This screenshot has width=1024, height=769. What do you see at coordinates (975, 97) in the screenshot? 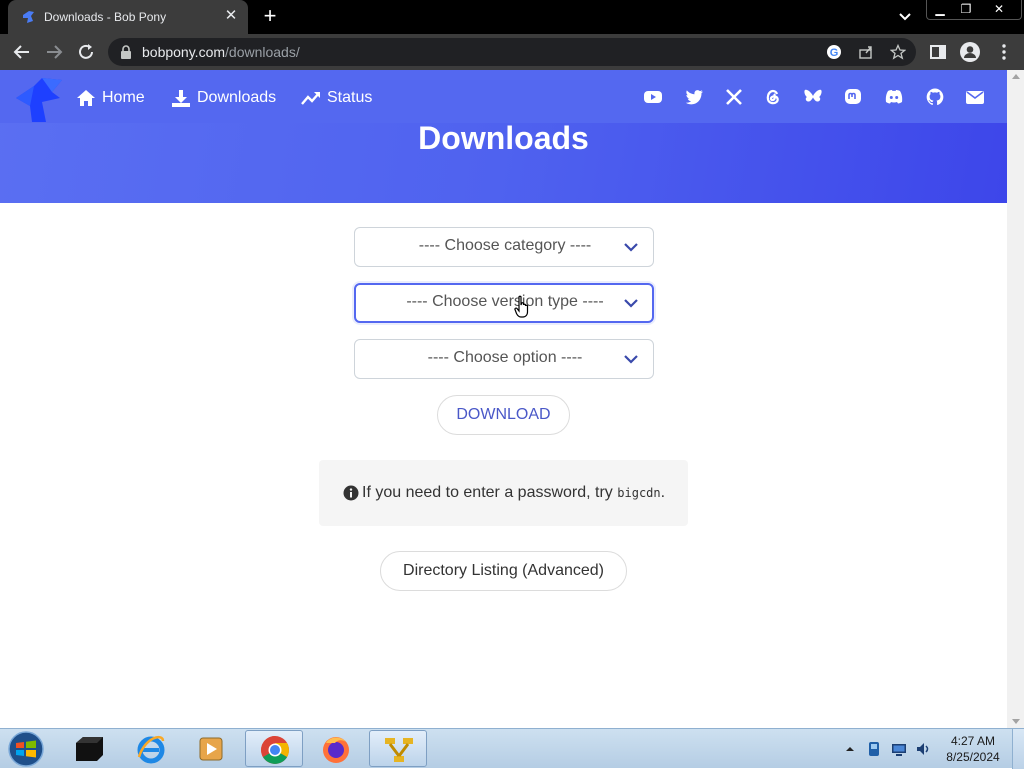
I see `mail-icon` at bounding box center [975, 97].